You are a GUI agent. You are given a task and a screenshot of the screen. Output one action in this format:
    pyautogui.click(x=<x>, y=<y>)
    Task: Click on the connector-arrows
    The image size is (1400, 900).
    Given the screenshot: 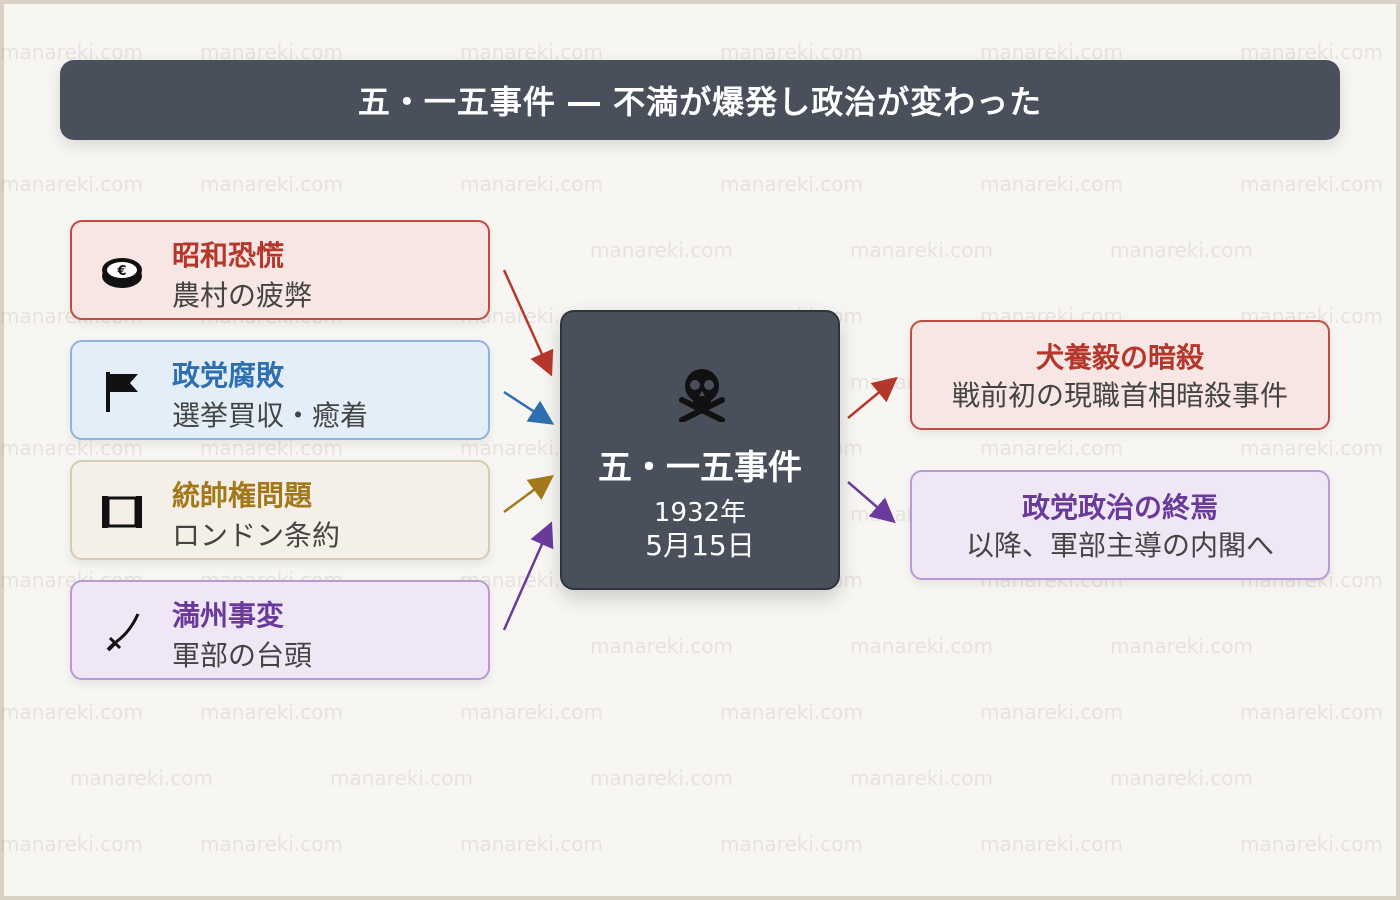 What is the action you would take?
    pyautogui.click(x=700, y=450)
    